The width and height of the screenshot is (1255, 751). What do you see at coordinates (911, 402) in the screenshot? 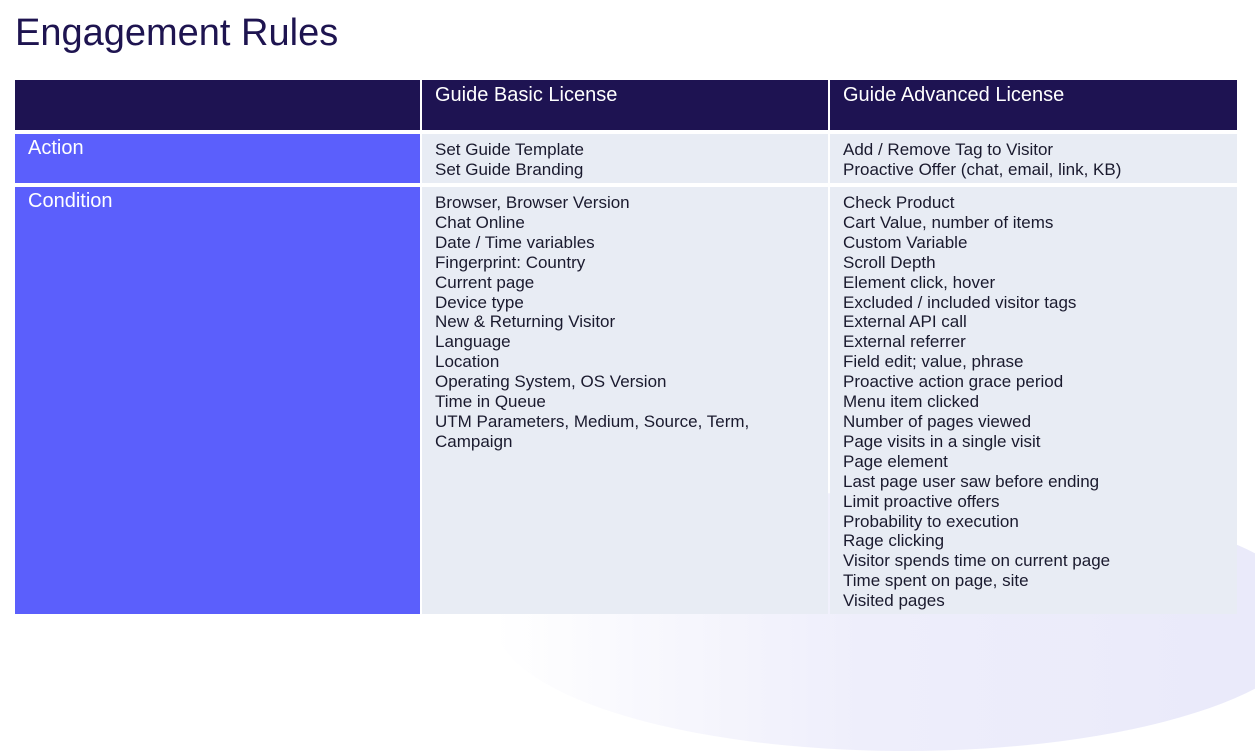
I see `list-item: Menu item clicked` at bounding box center [911, 402].